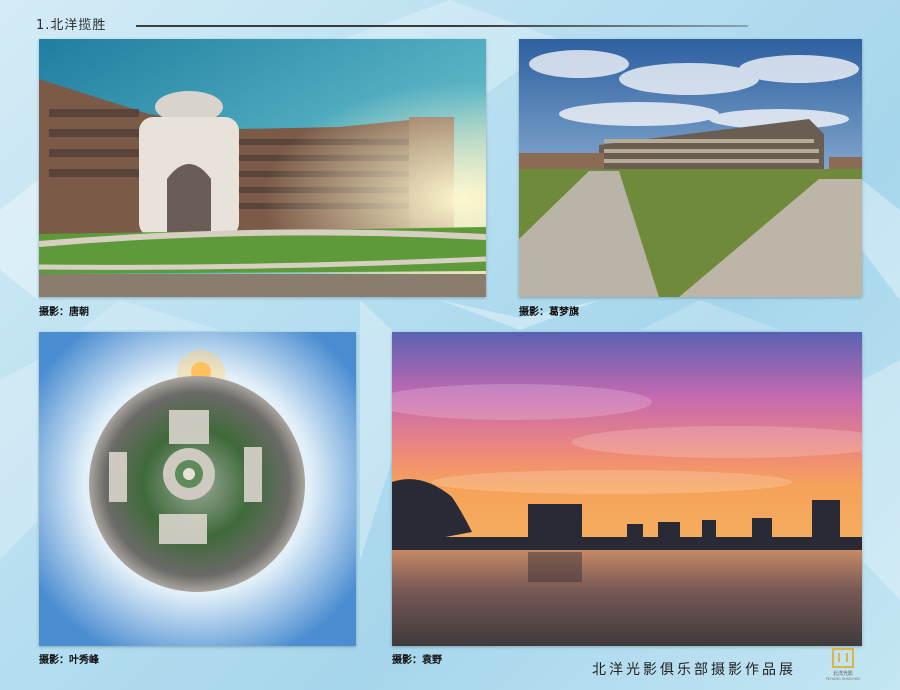  I want to click on title-divider, so click(442, 26).